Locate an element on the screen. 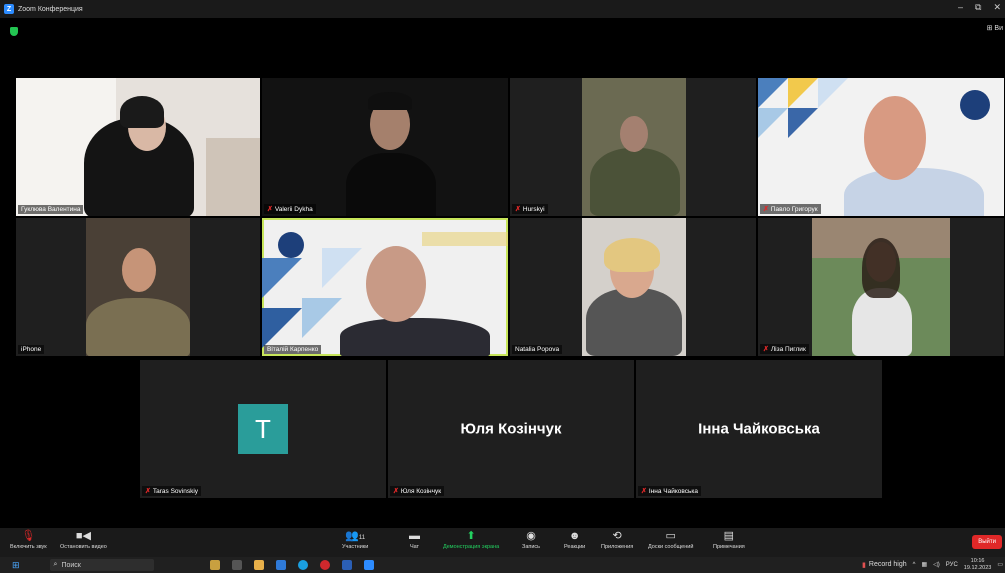  mic-off-icon: 🎙 is located at coordinates (28, 536).